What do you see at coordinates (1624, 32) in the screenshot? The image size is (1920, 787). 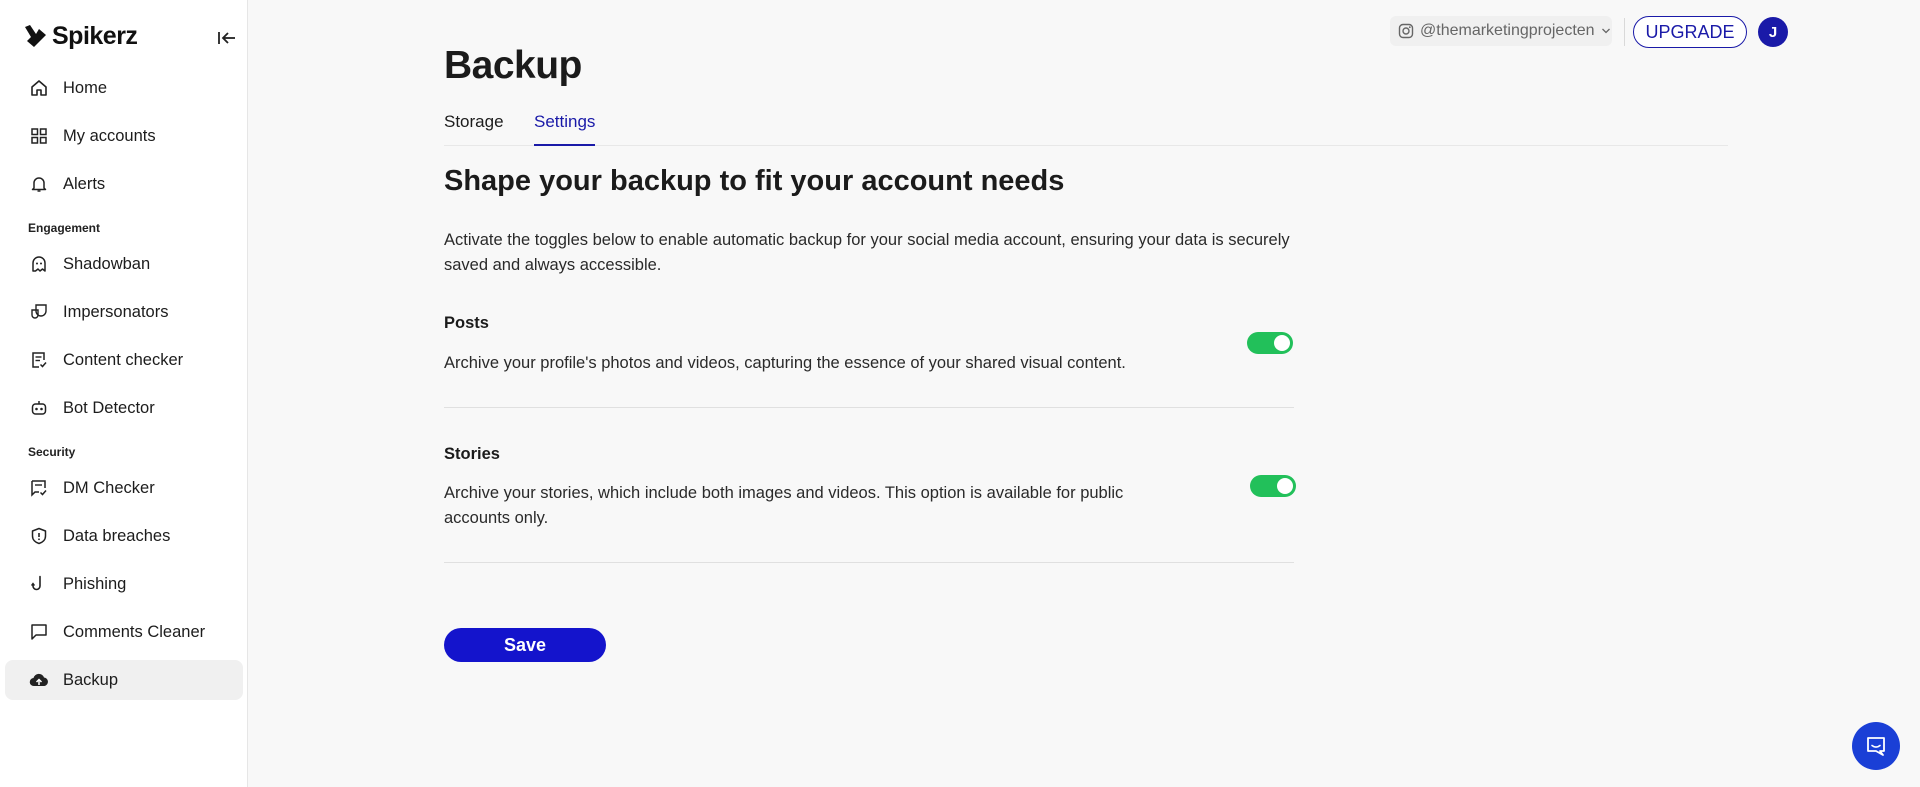 I see `topbar-divider` at bounding box center [1624, 32].